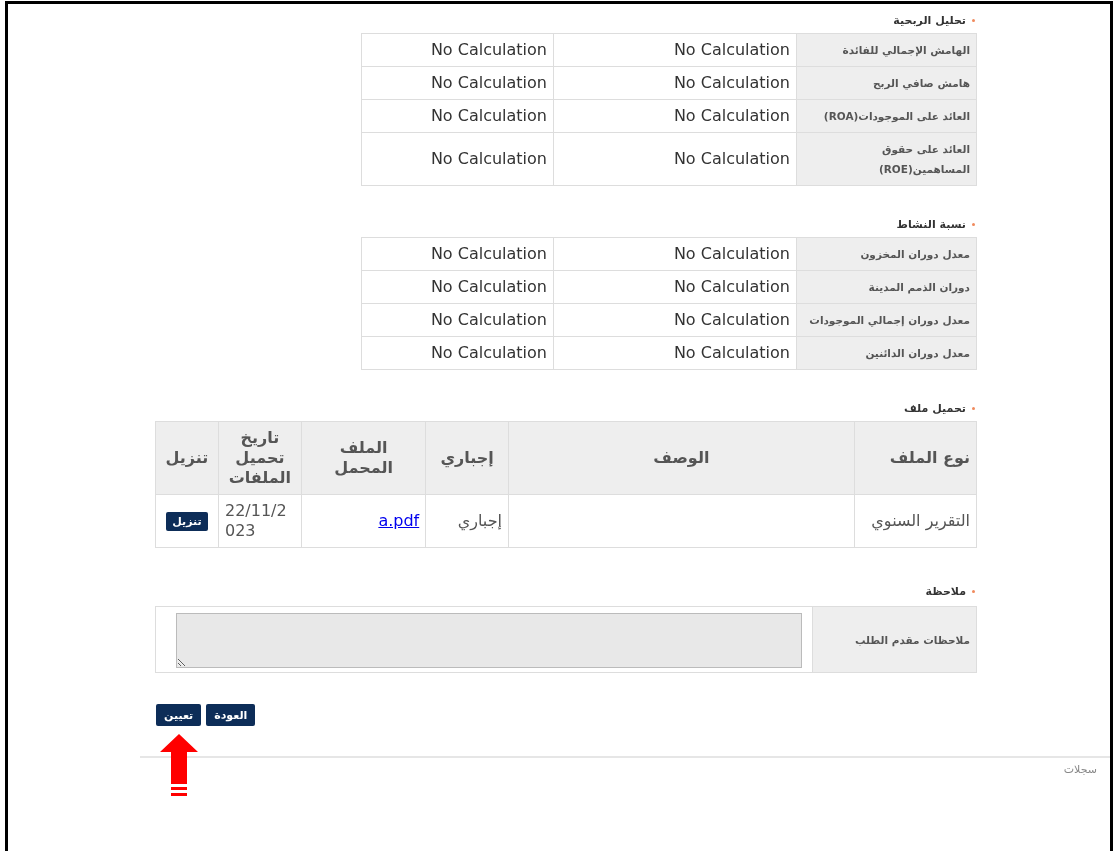  What do you see at coordinates (886, 254) in the screenshot?
I see `row-label: معدل دوران المخزون` at bounding box center [886, 254].